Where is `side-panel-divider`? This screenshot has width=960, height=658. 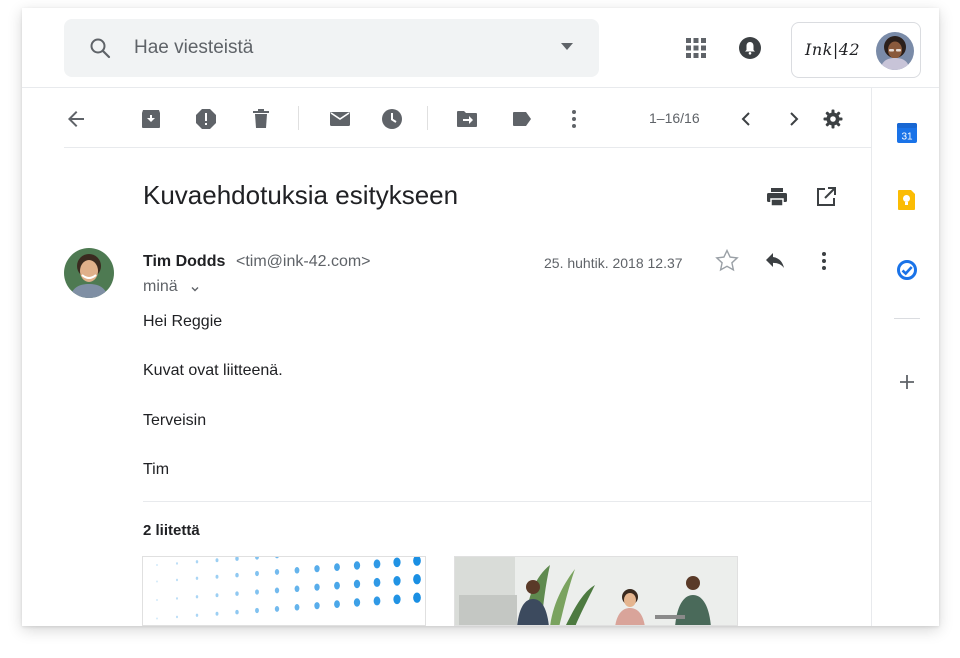
side-panel-divider is located at coordinates (907, 318).